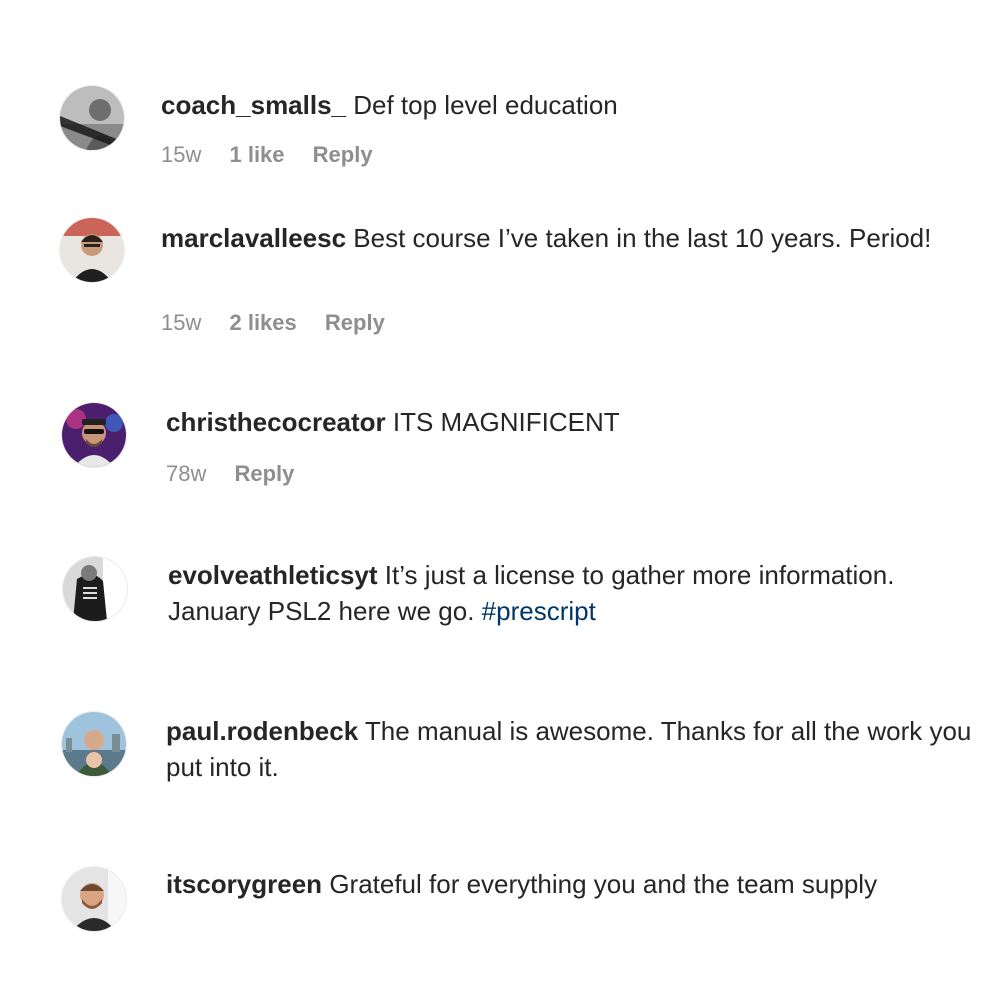 Image resolution: width=1000 pixels, height=1000 pixels. What do you see at coordinates (539, 611) in the screenshot?
I see `hashtag-link: #prescript` at bounding box center [539, 611].